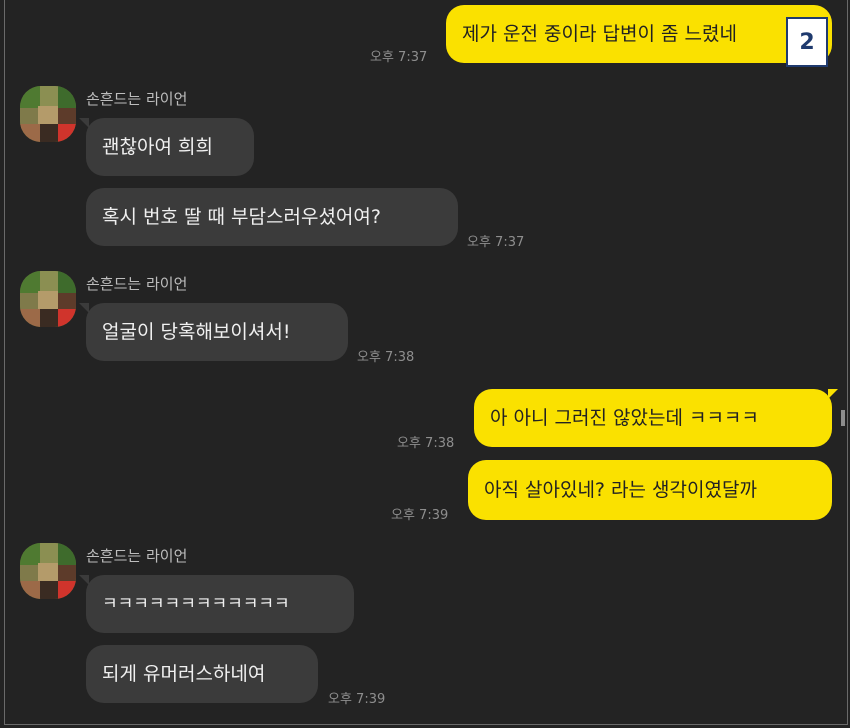 Image resolution: width=850 pixels, height=728 pixels. Describe the element at coordinates (184, 674) in the screenshot. I see `message-text: 되게 유머러스하네여` at that location.